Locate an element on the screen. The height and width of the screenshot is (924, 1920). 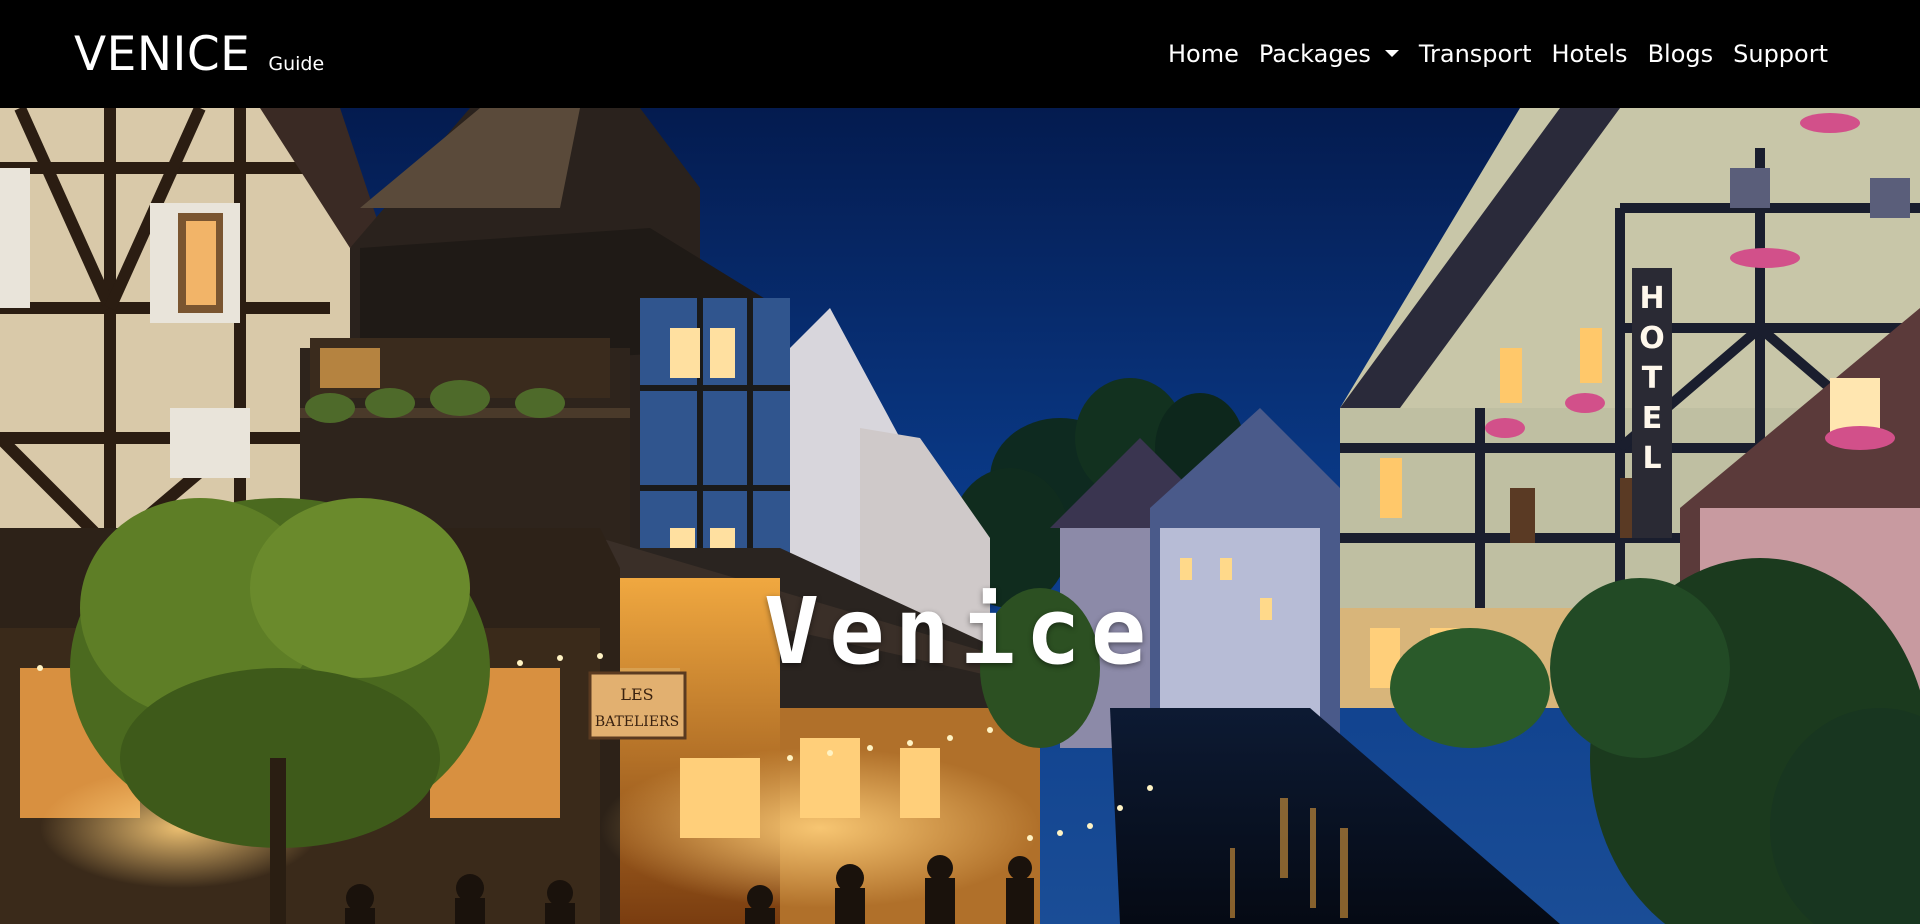
brand-name: VENICE is located at coordinates (162, 54).